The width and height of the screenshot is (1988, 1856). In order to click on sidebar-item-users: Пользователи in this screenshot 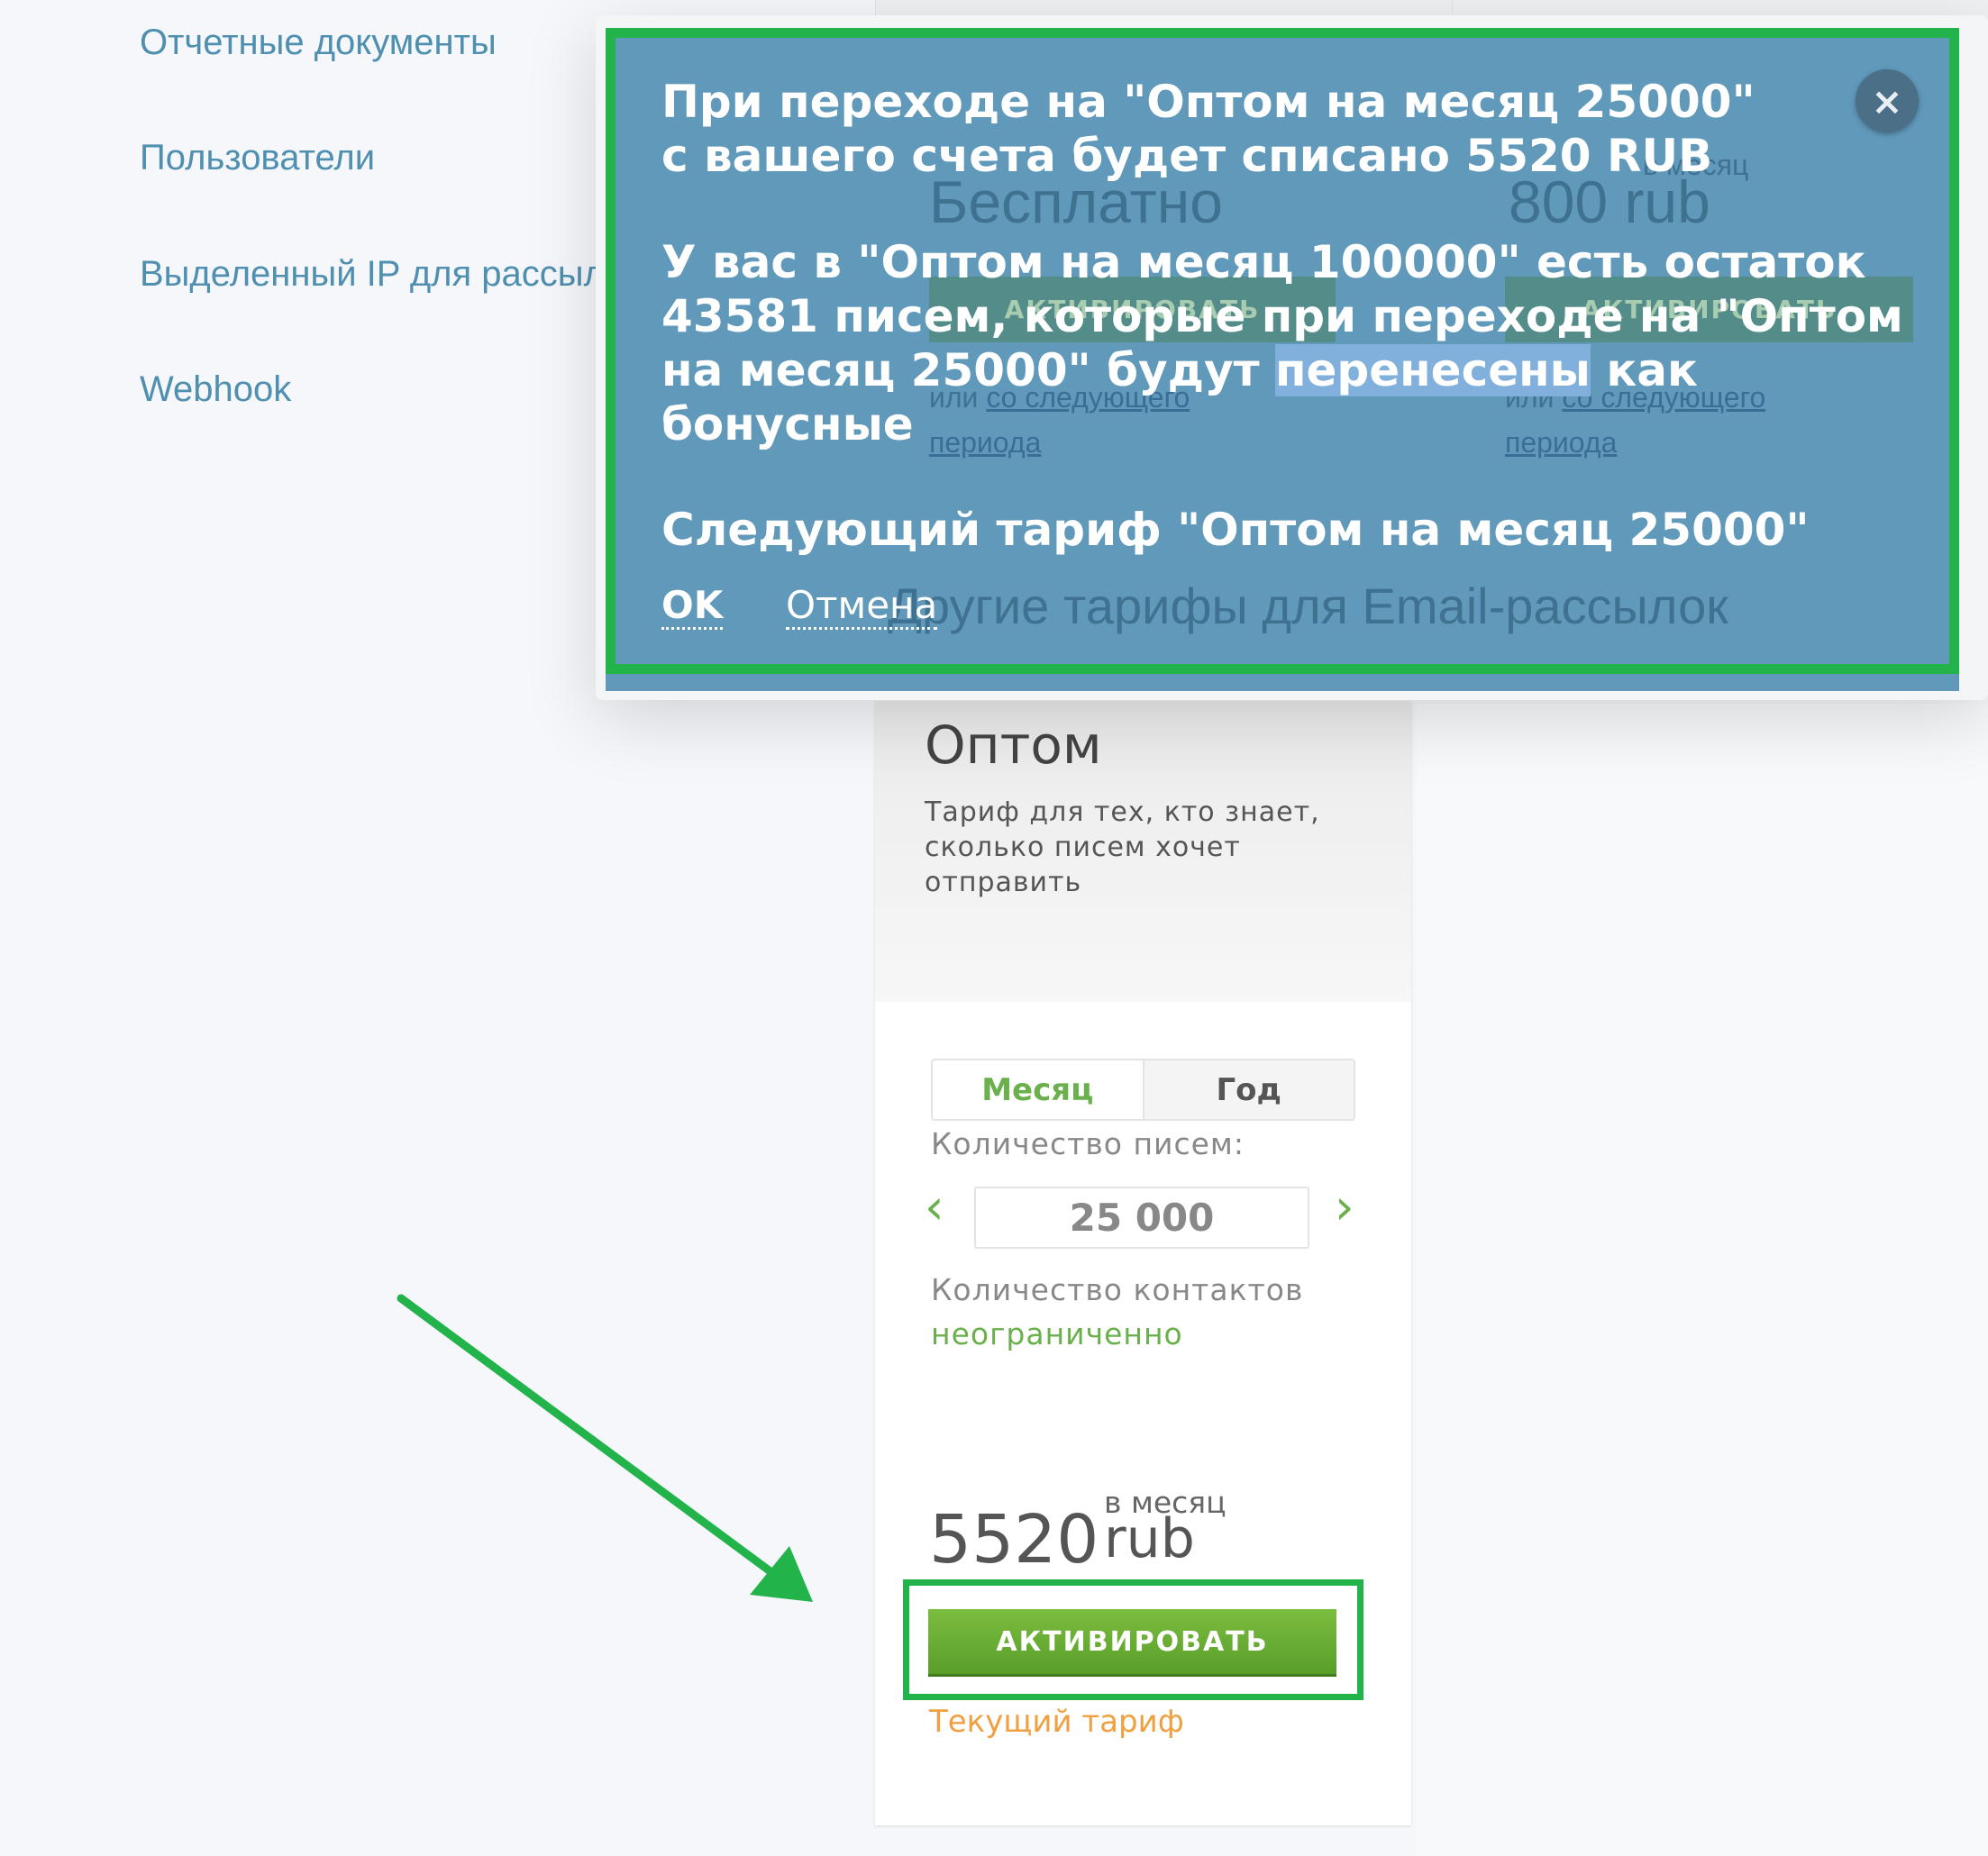, I will do `click(258, 158)`.